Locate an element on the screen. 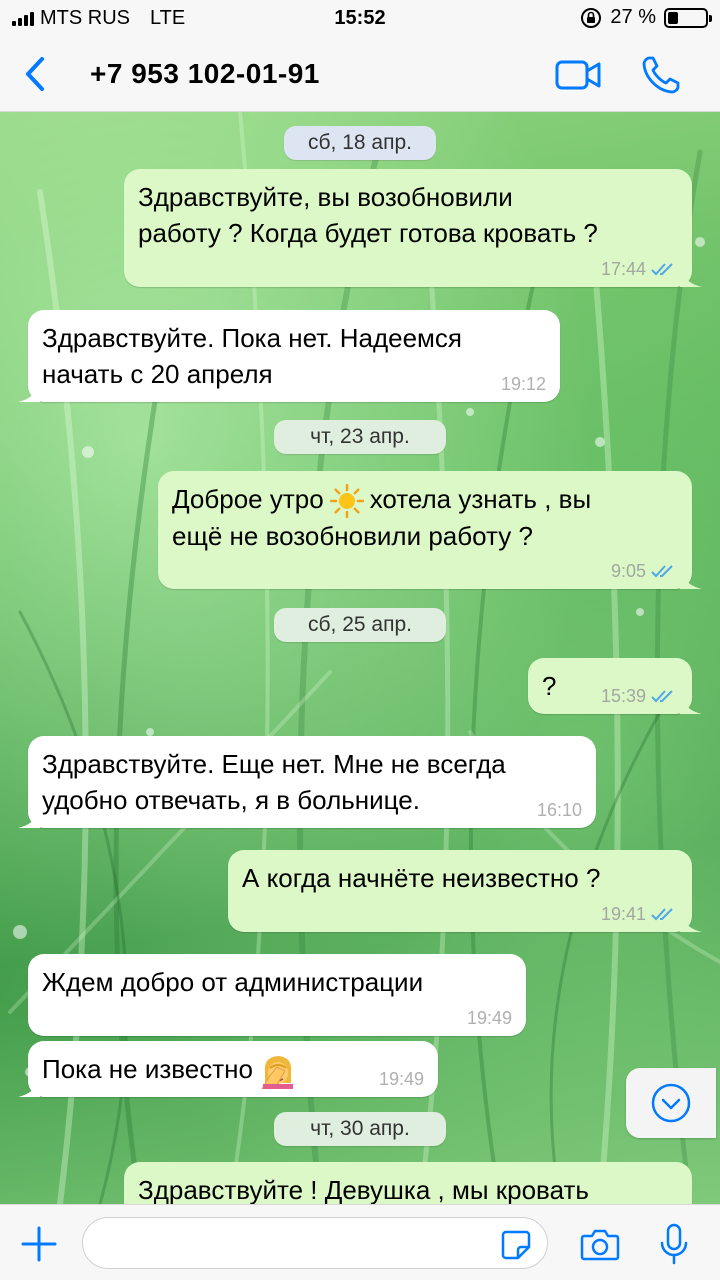 The width and height of the screenshot is (720, 1280). message-text: Пока не известно is located at coordinates (147, 1069).